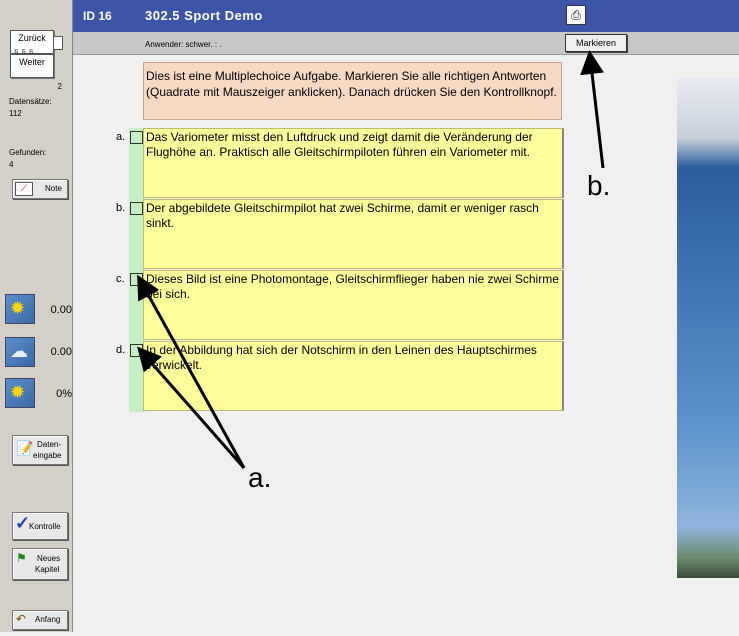 The height and width of the screenshot is (636, 739). Describe the element at coordinates (48, 619) in the screenshot. I see `start-label: Anfang` at that location.